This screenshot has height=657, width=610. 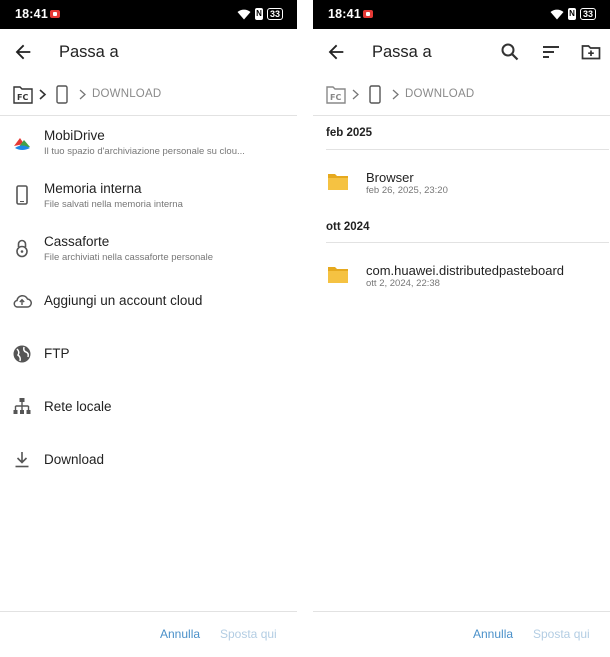 I want to click on screen-gap, so click(x=305, y=328).